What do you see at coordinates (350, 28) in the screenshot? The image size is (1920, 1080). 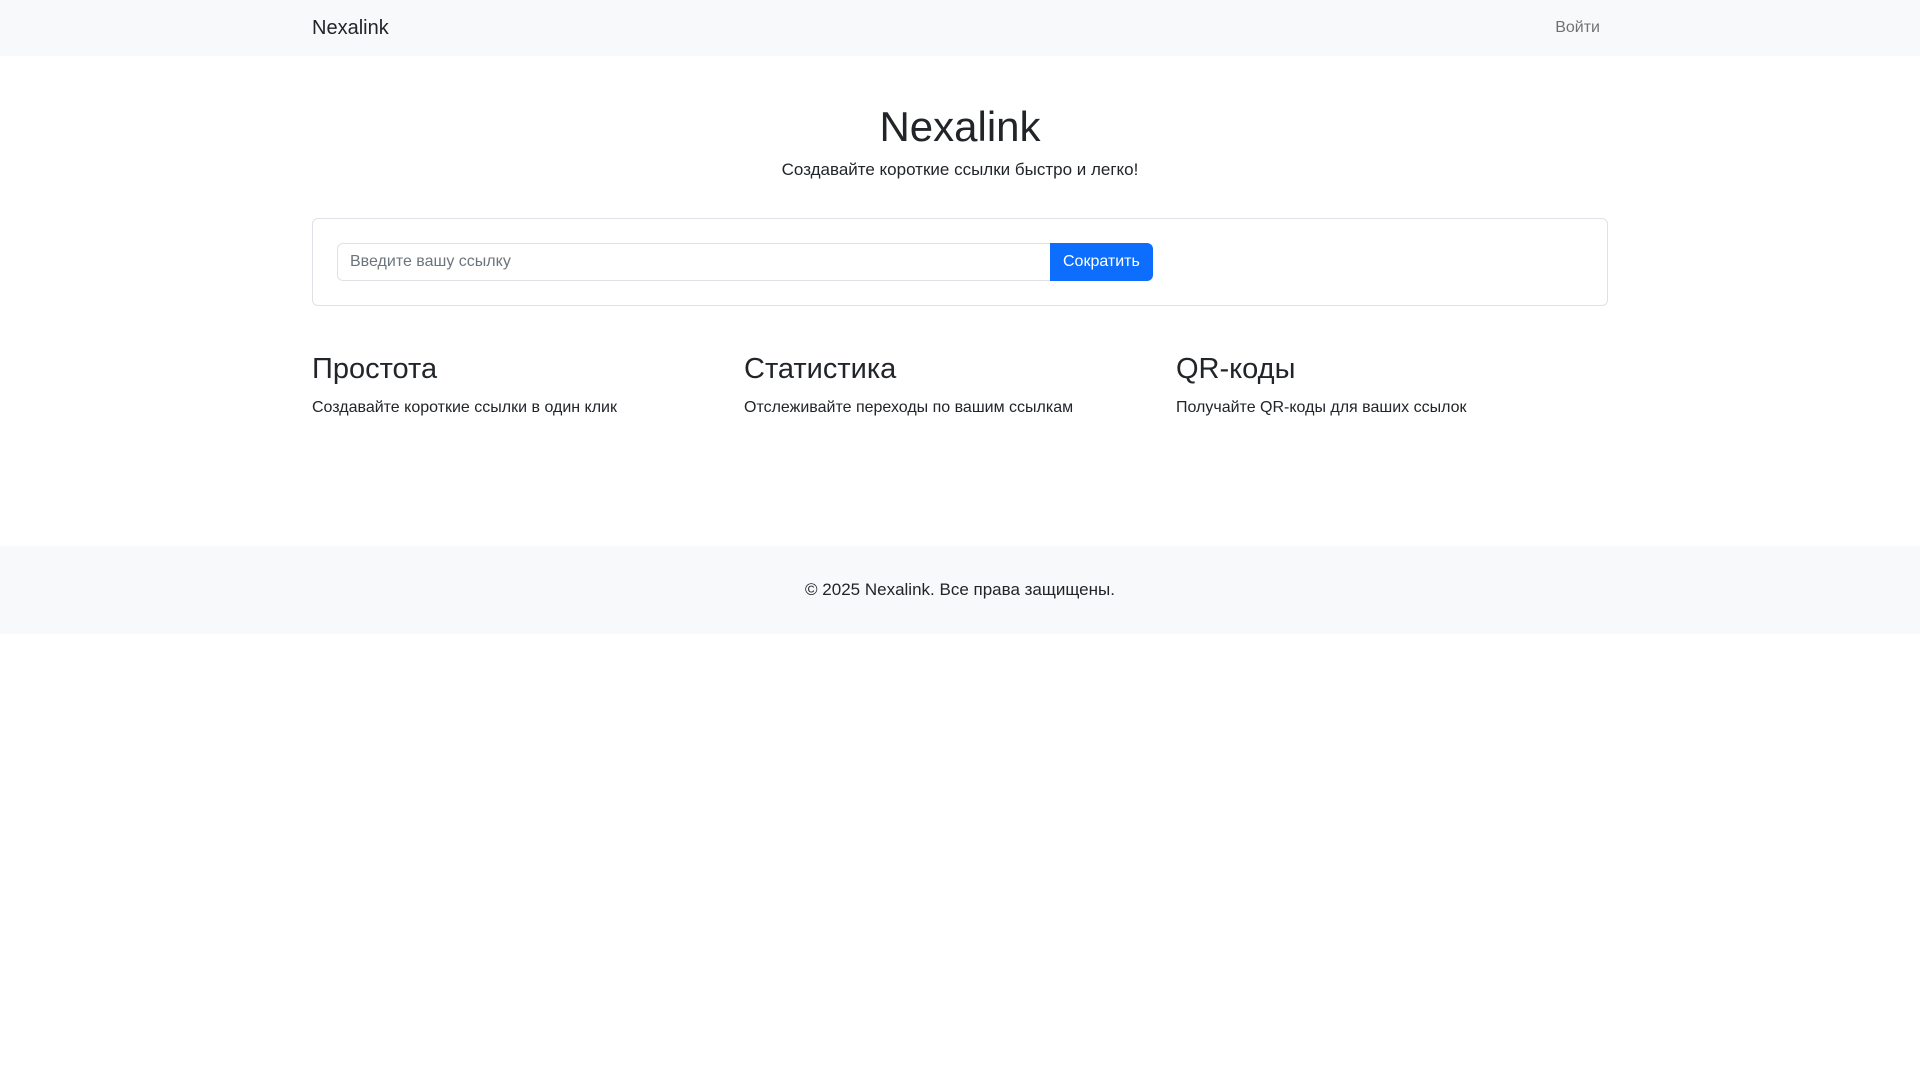 I see `brand-link: Nexalink` at bounding box center [350, 28].